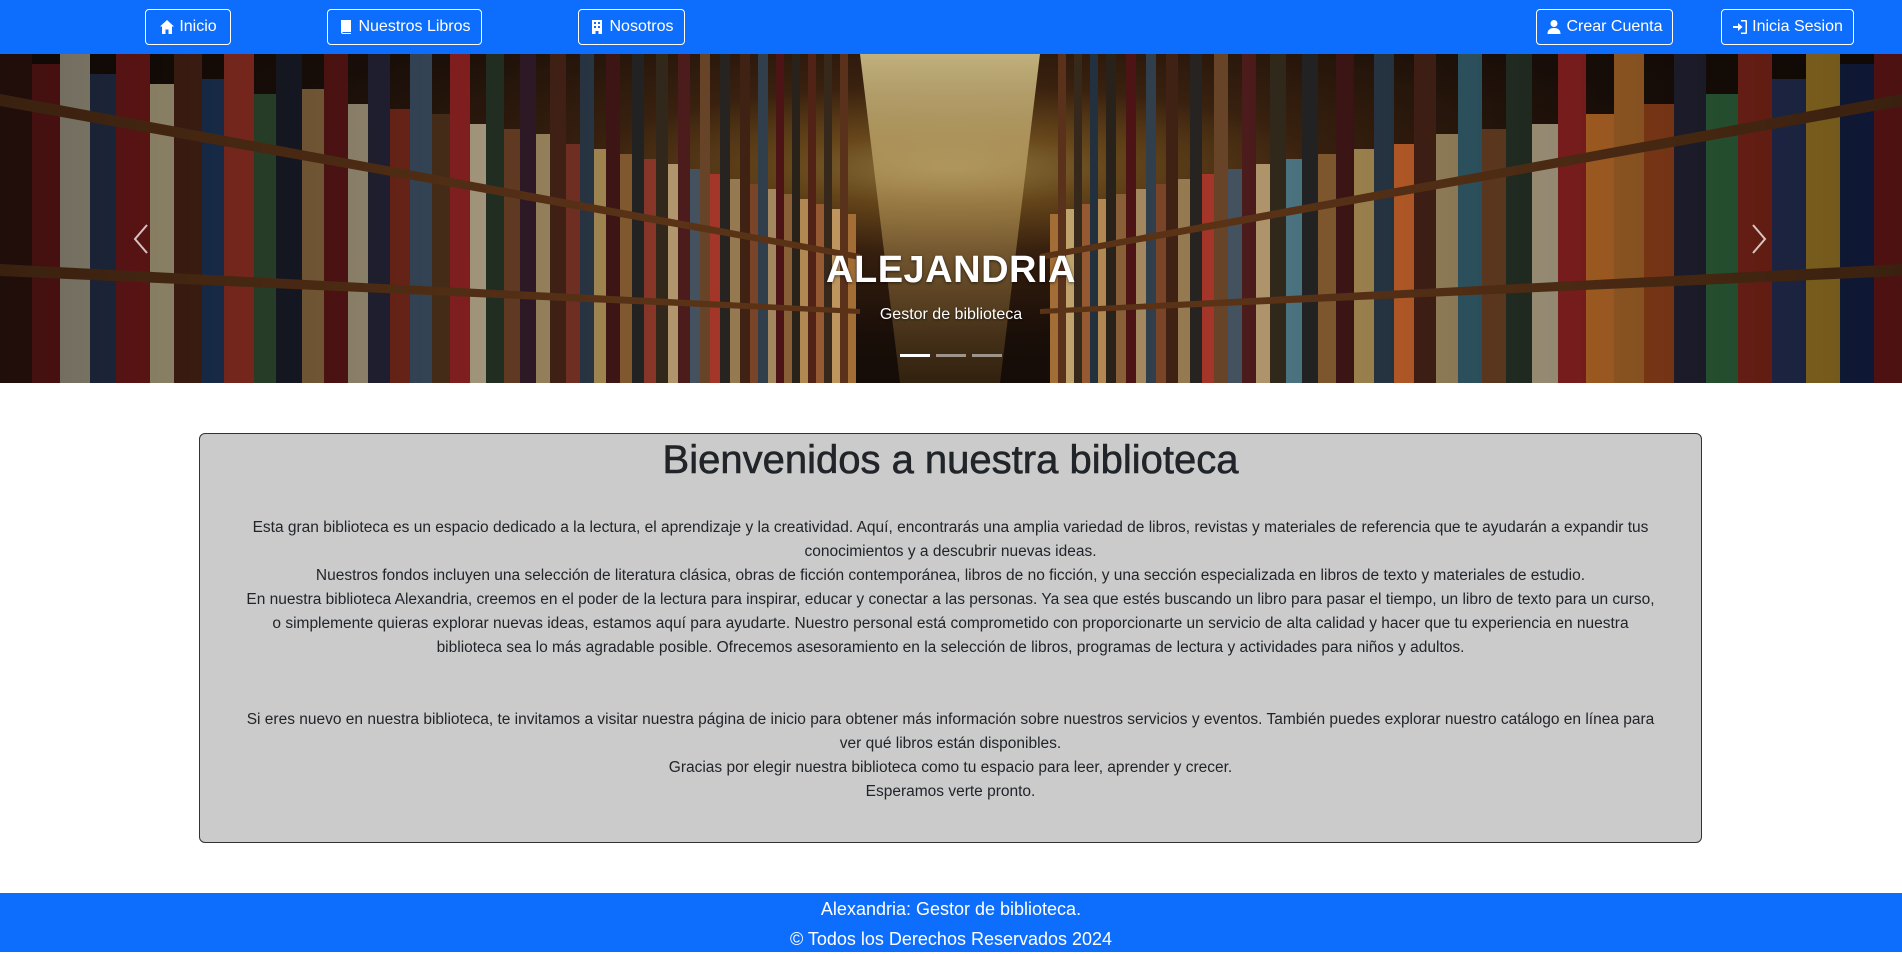 Image resolution: width=1902 pixels, height=954 pixels. Describe the element at coordinates (1740, 27) in the screenshot. I see `sign-in-icon` at that location.